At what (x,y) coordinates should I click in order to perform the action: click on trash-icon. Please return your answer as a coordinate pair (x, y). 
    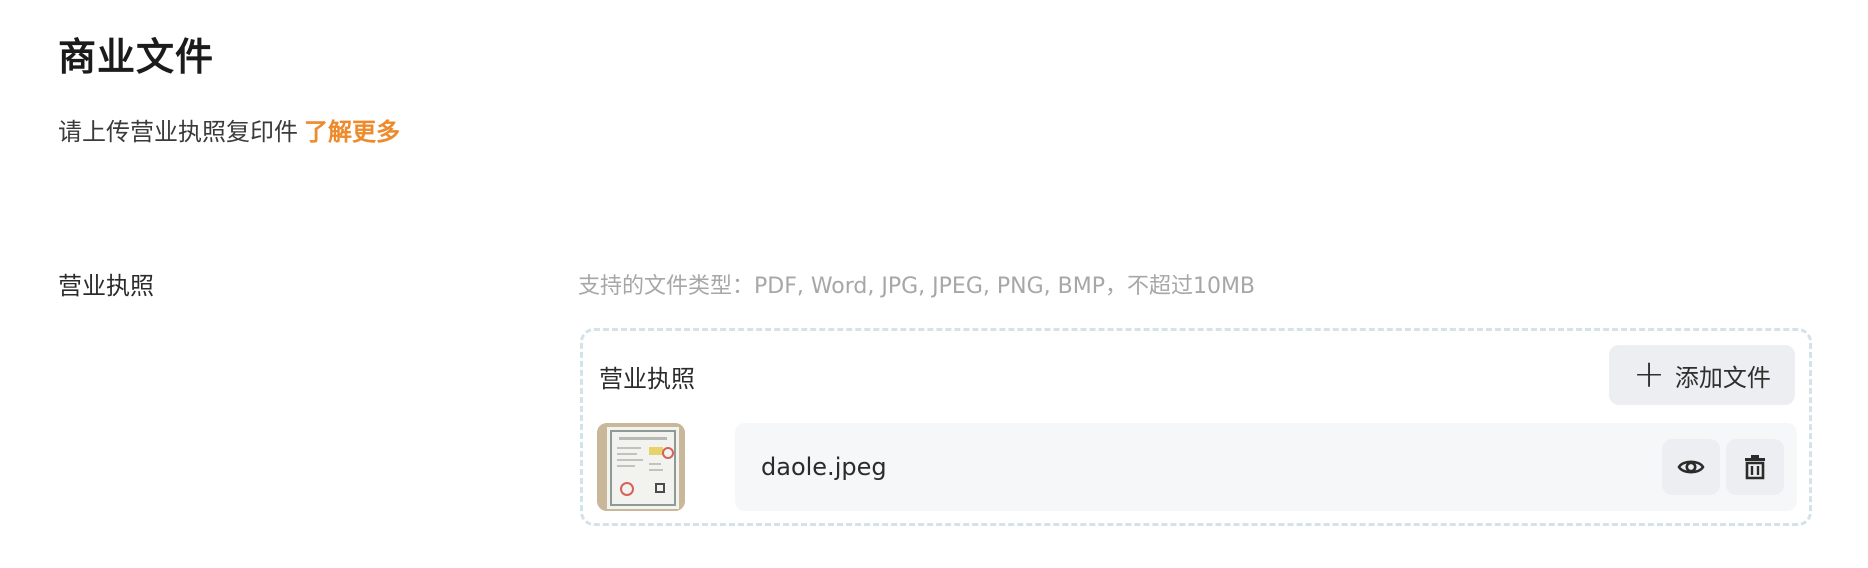
    Looking at the image, I should click on (1755, 467).